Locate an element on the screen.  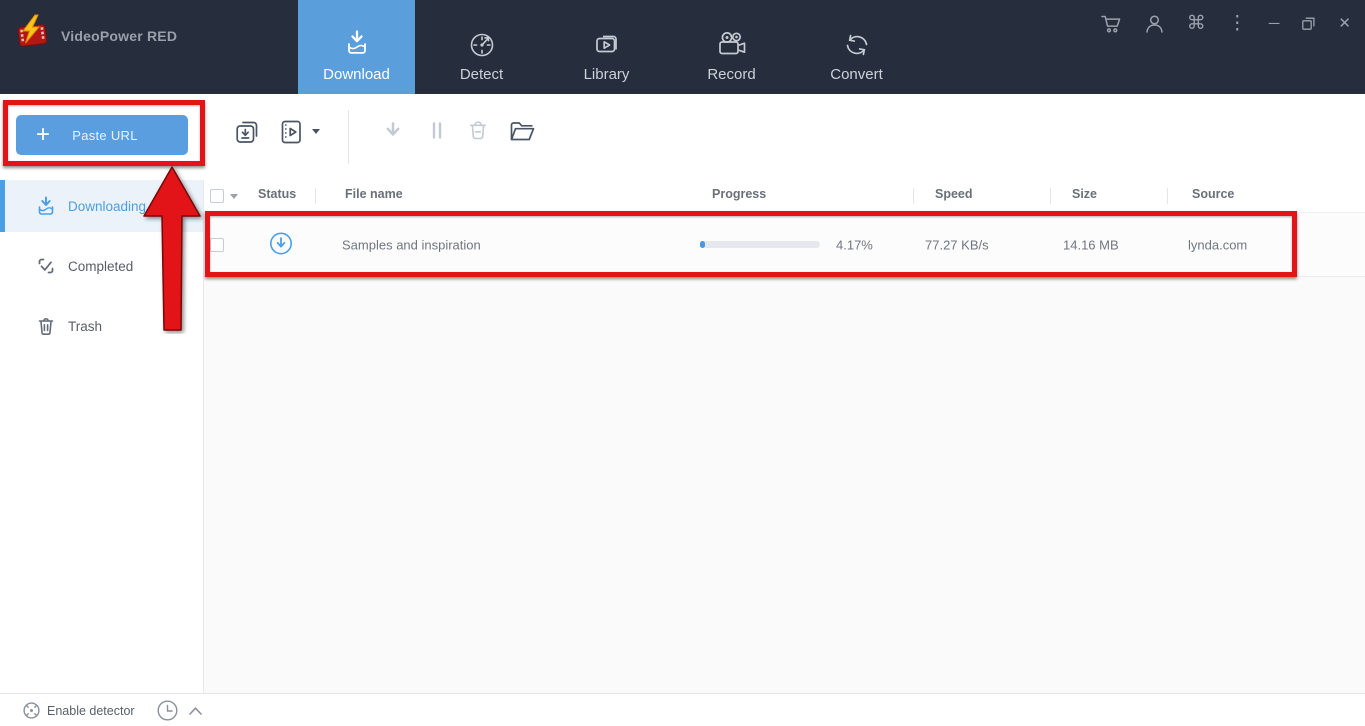
chevron-up-icon is located at coordinates (195, 711).